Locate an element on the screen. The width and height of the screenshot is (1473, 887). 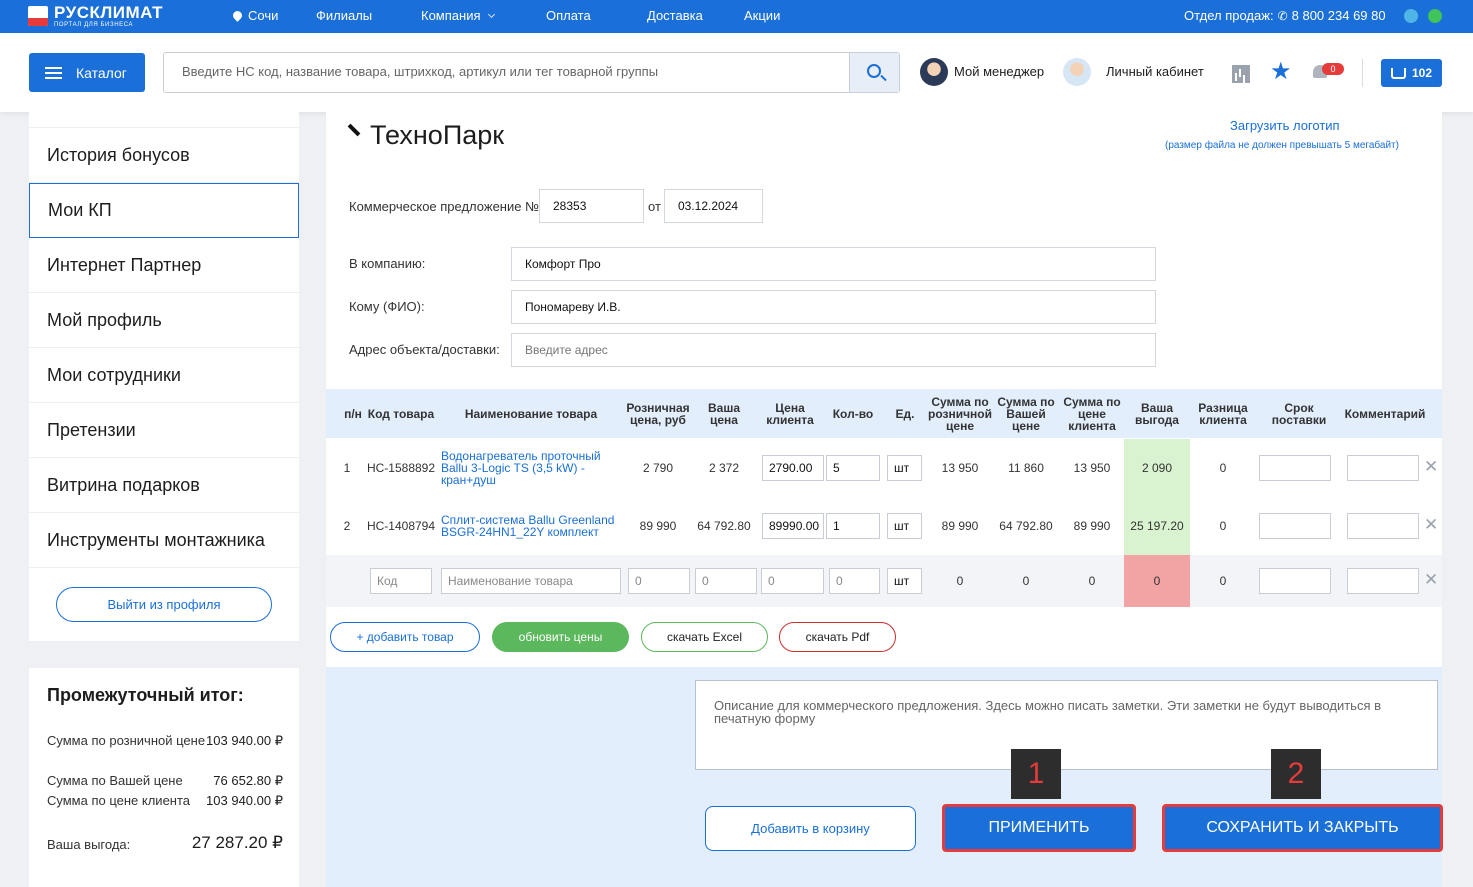
statistics-icon is located at coordinates (1241, 74).